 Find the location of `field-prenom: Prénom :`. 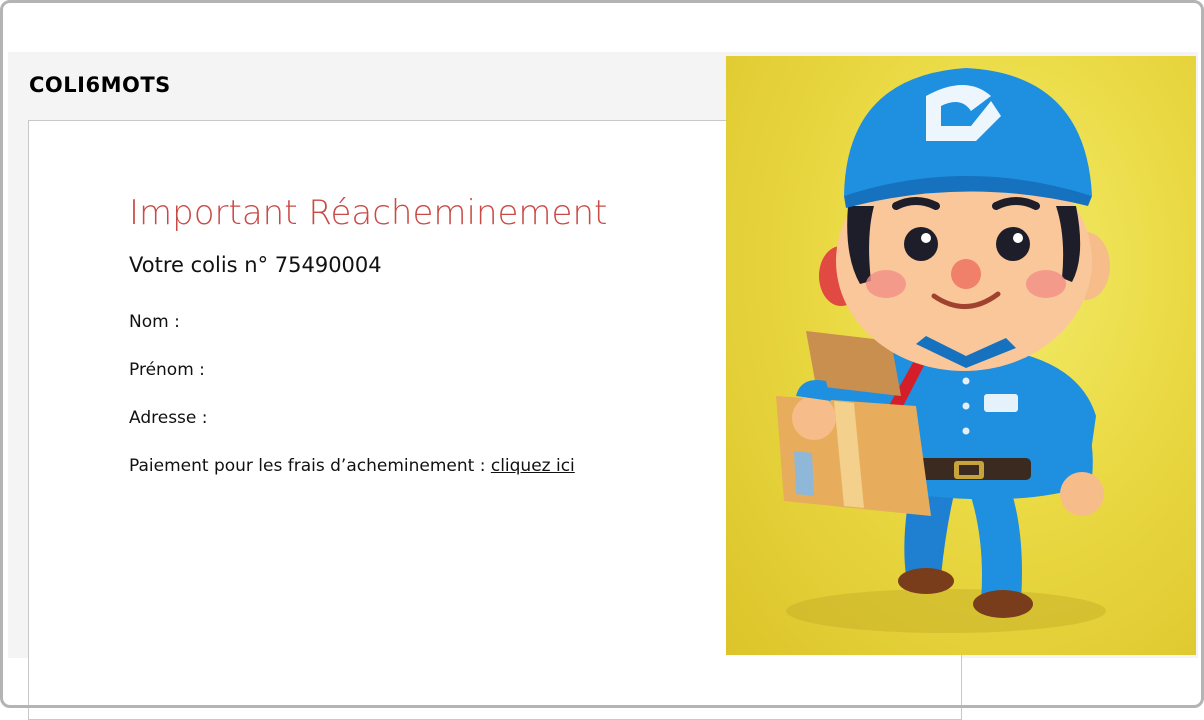

field-prenom: Prénom : is located at coordinates (167, 370).